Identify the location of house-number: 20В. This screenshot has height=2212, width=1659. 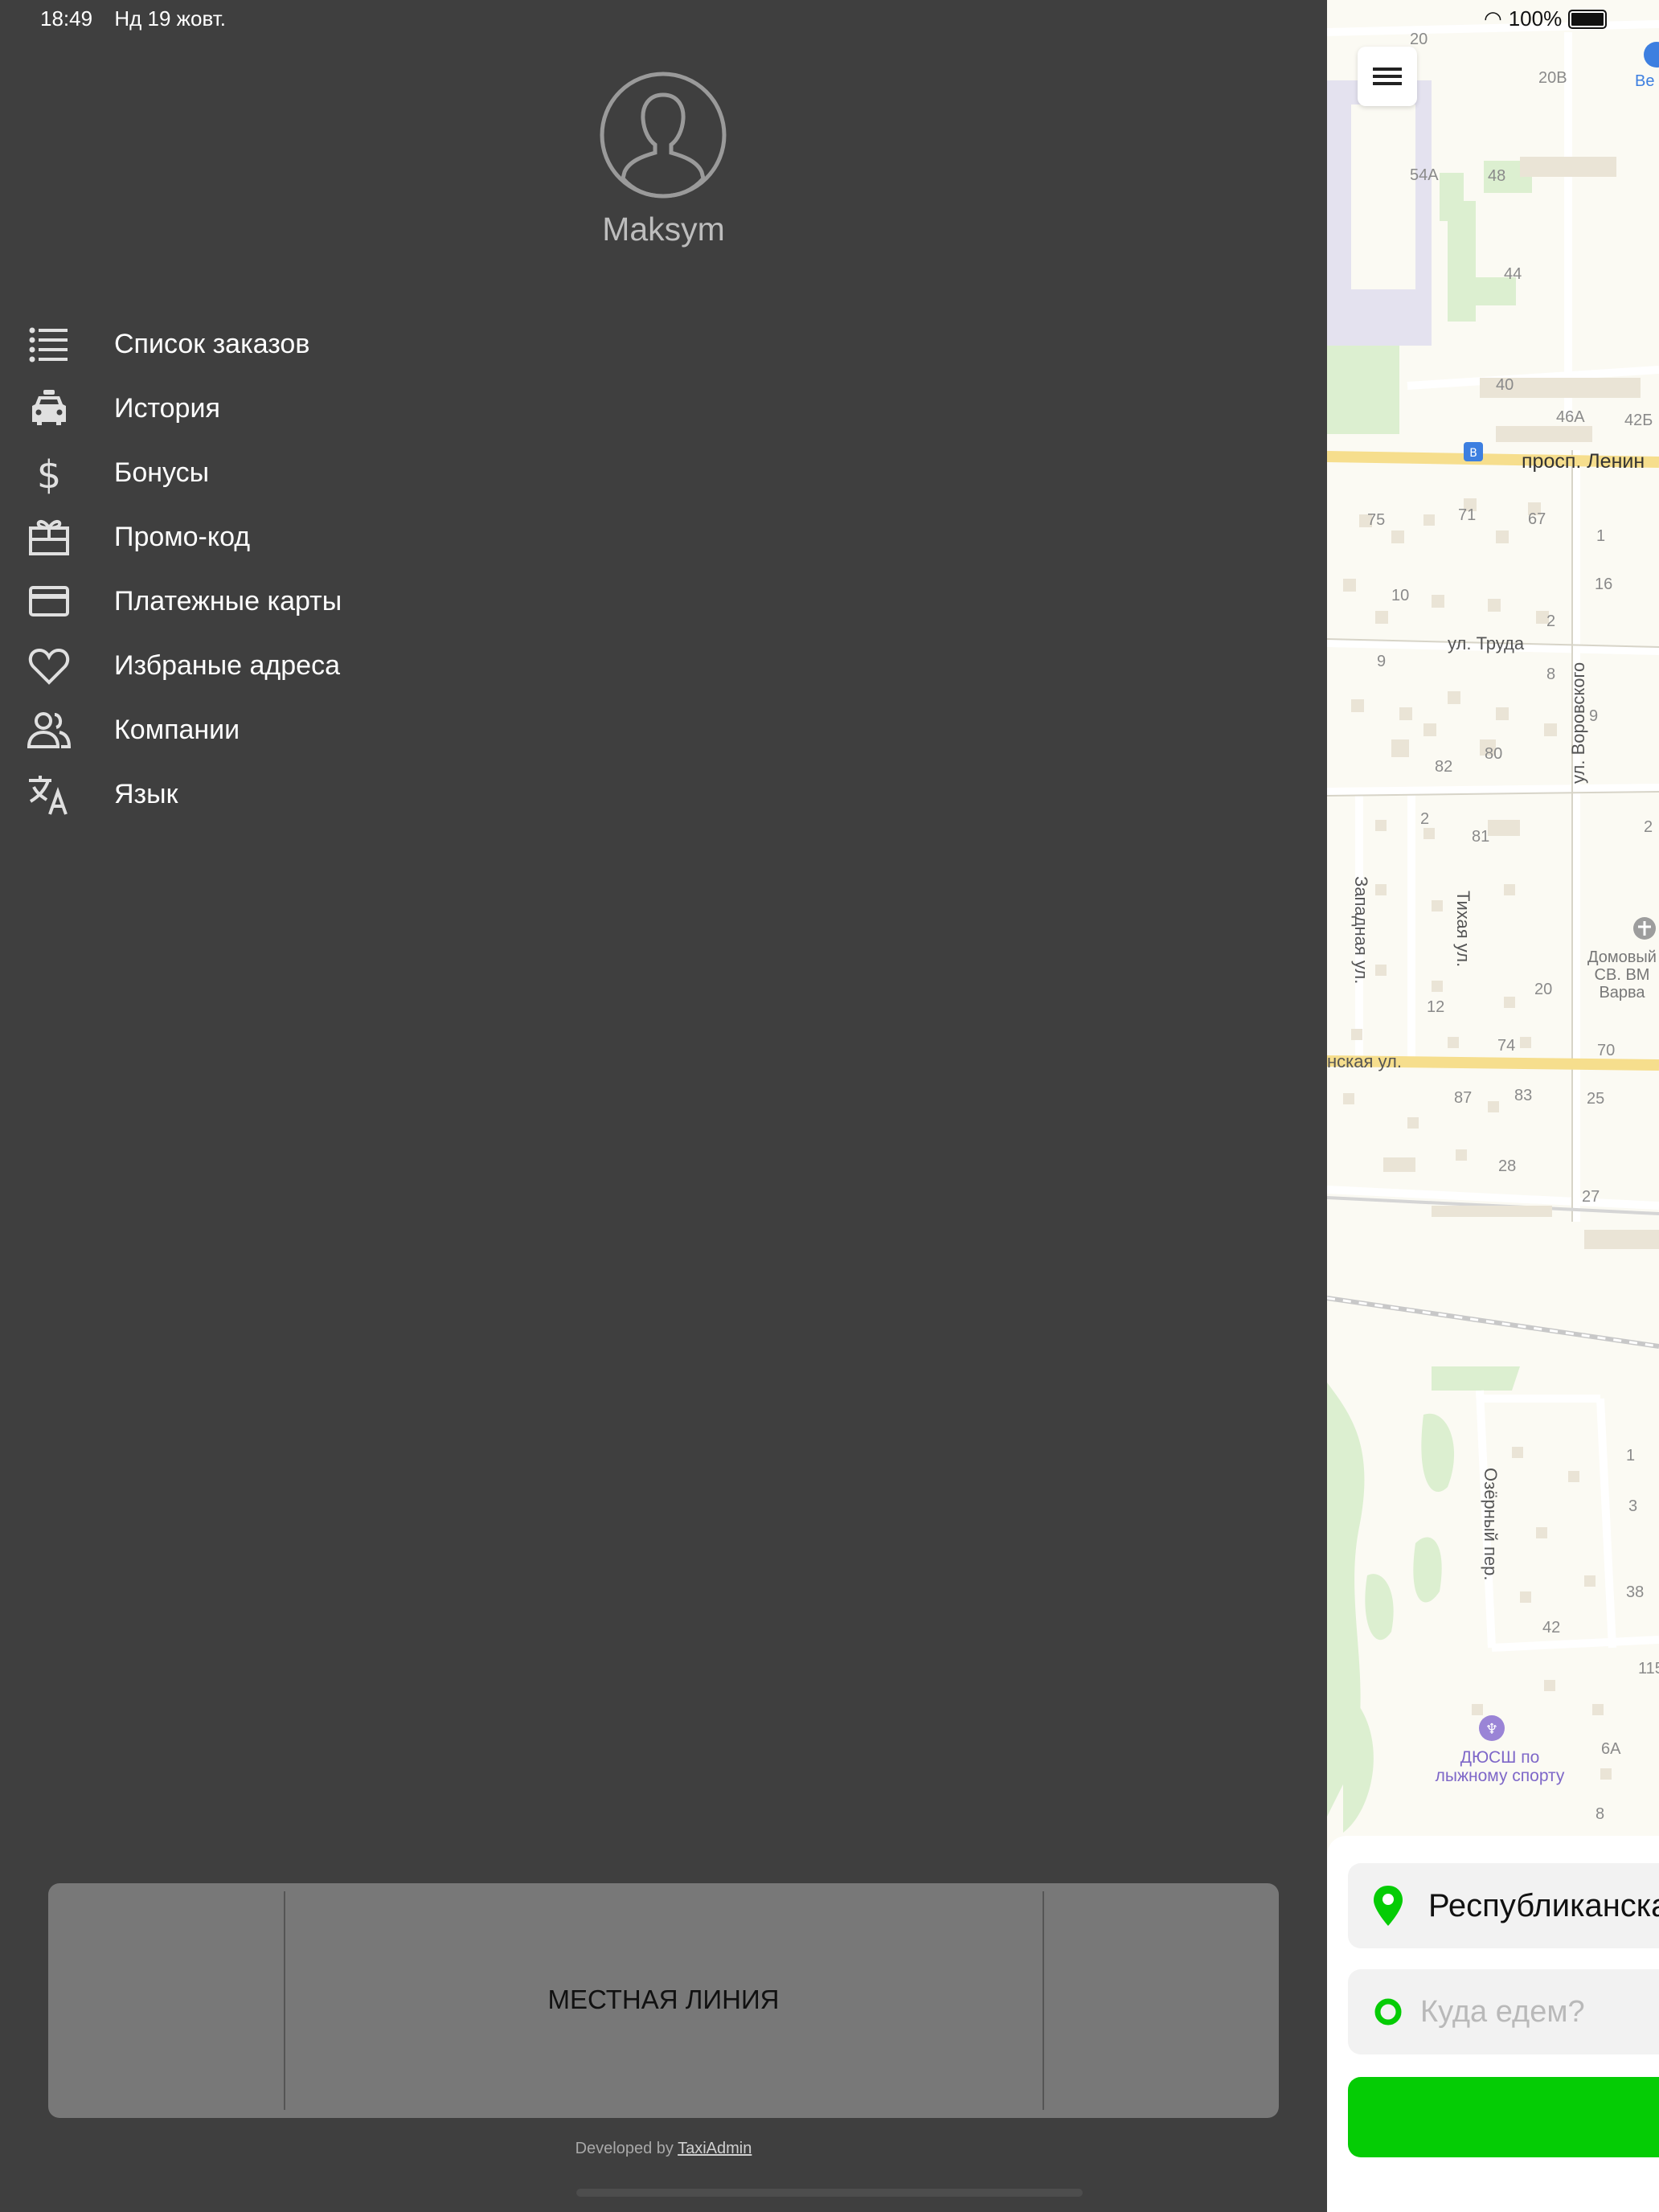
(1552, 78).